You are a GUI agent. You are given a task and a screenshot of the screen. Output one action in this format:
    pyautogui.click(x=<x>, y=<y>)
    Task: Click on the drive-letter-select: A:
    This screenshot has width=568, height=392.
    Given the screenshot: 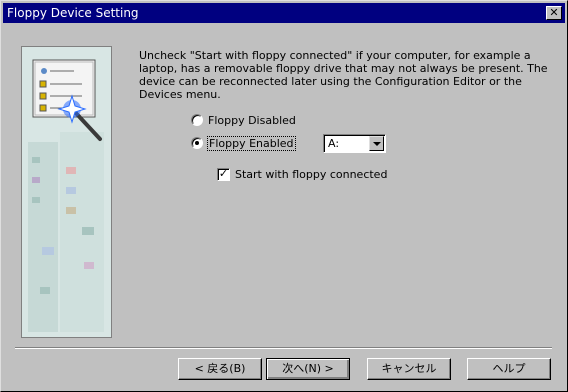 What is the action you would take?
    pyautogui.click(x=354, y=143)
    